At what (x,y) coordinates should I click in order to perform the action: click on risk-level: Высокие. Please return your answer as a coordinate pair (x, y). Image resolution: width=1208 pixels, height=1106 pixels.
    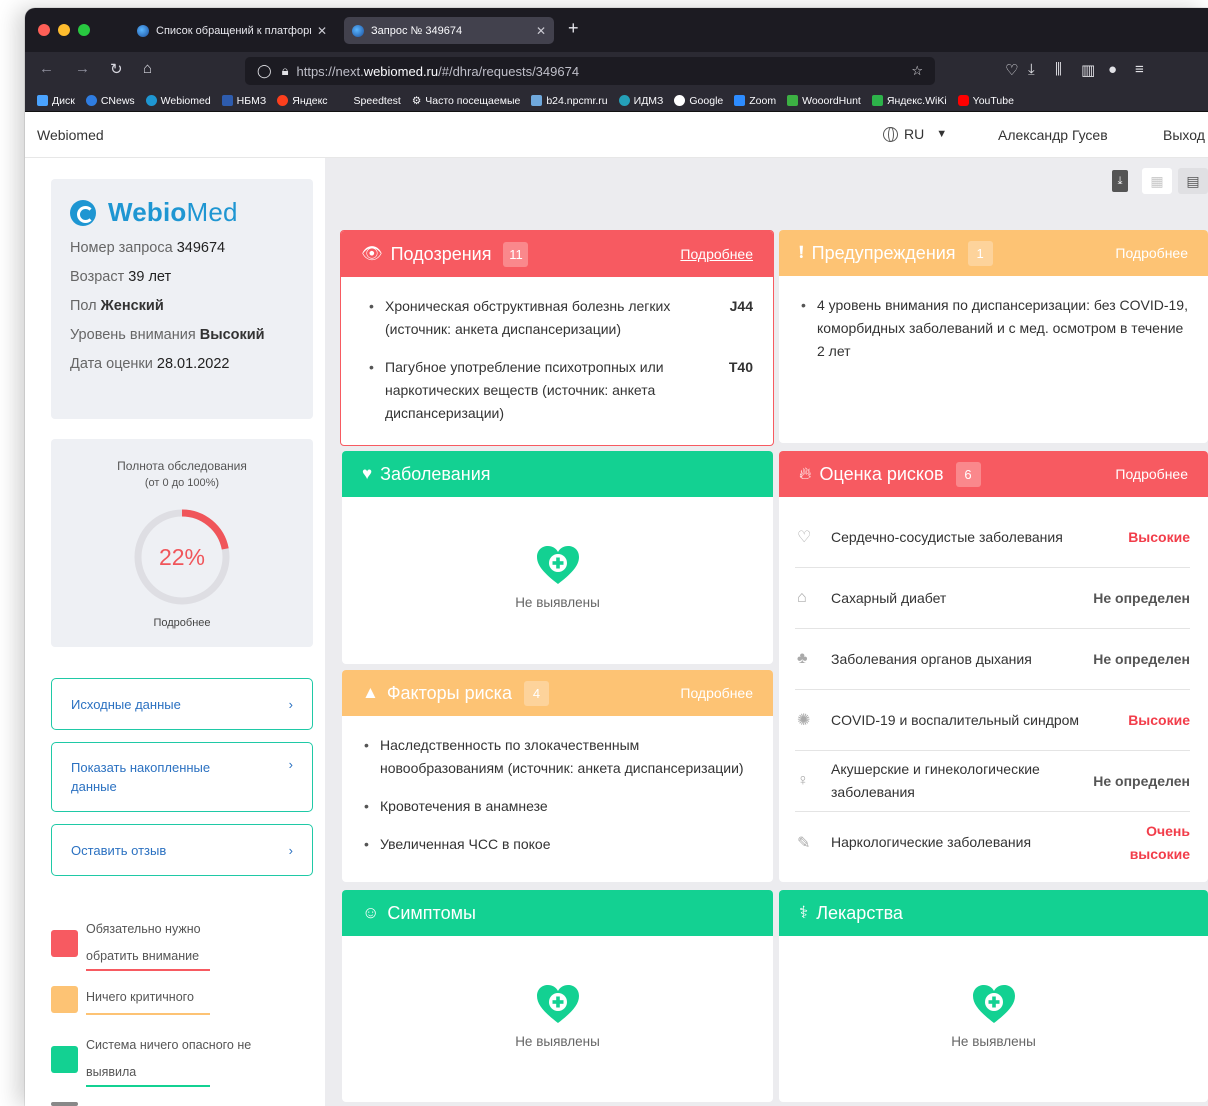
    Looking at the image, I should click on (1159, 536).